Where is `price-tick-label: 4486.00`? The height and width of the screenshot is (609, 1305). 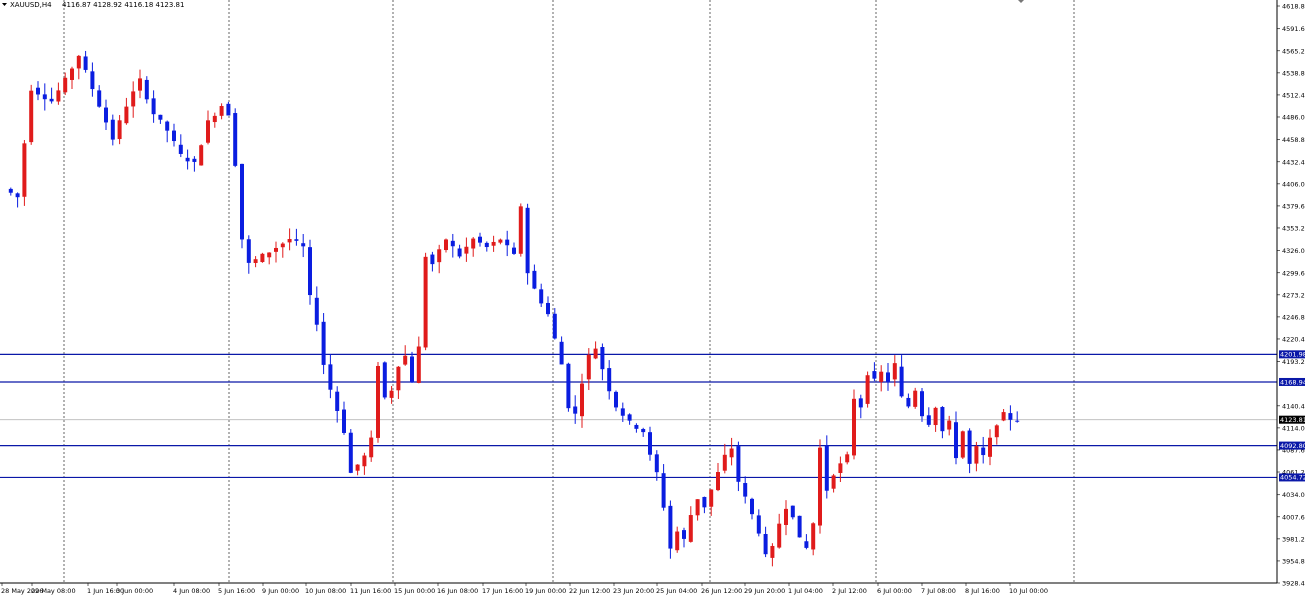 price-tick-label: 4486.00 is located at coordinates (1293, 117).